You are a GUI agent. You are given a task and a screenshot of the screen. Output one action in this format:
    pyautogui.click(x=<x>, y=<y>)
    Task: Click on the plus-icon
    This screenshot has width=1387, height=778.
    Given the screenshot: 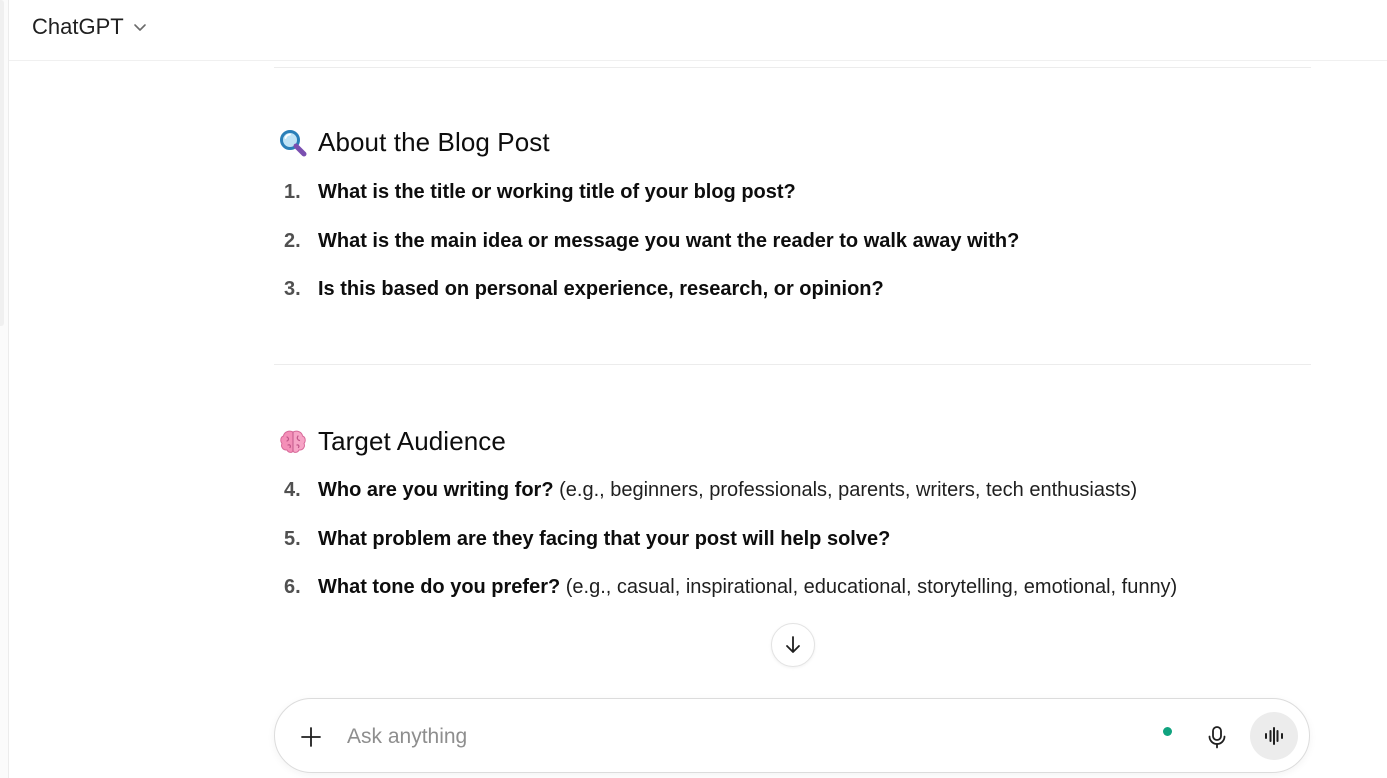 What is the action you would take?
    pyautogui.click(x=311, y=737)
    